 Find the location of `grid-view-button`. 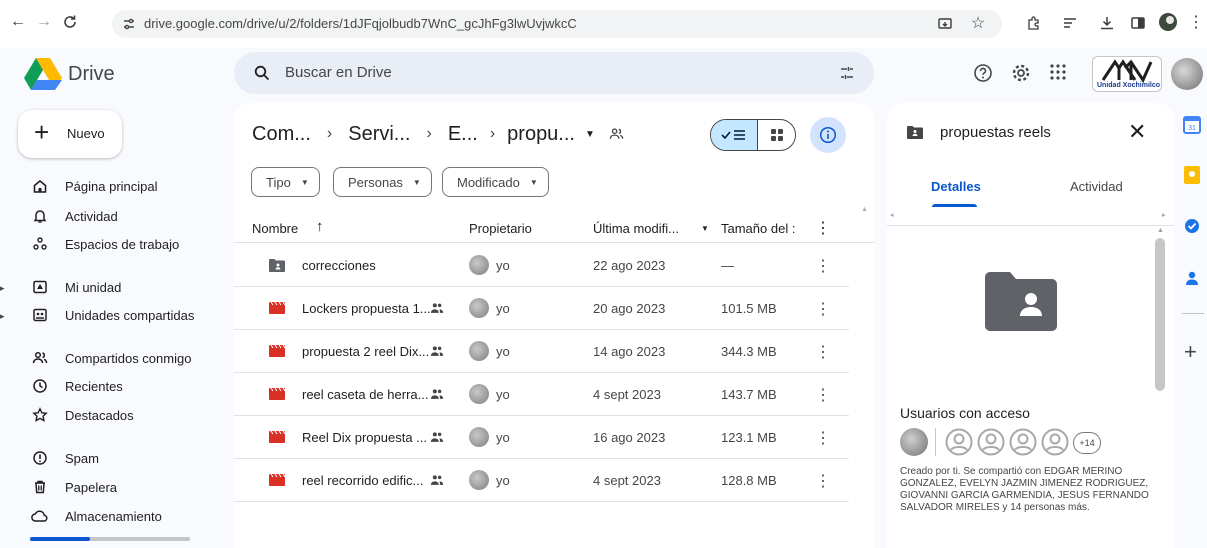

grid-view-button is located at coordinates (776, 135).